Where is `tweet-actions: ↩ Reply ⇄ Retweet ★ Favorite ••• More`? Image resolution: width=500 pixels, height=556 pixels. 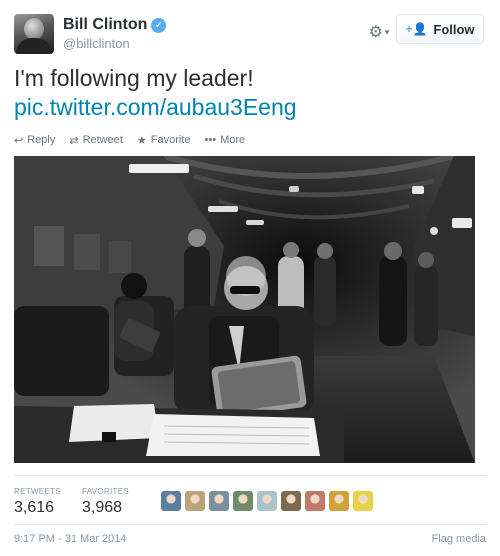
tweet-actions: ↩ Reply ⇄ Retweet ★ Favorite ••• More is located at coordinates (129, 140).